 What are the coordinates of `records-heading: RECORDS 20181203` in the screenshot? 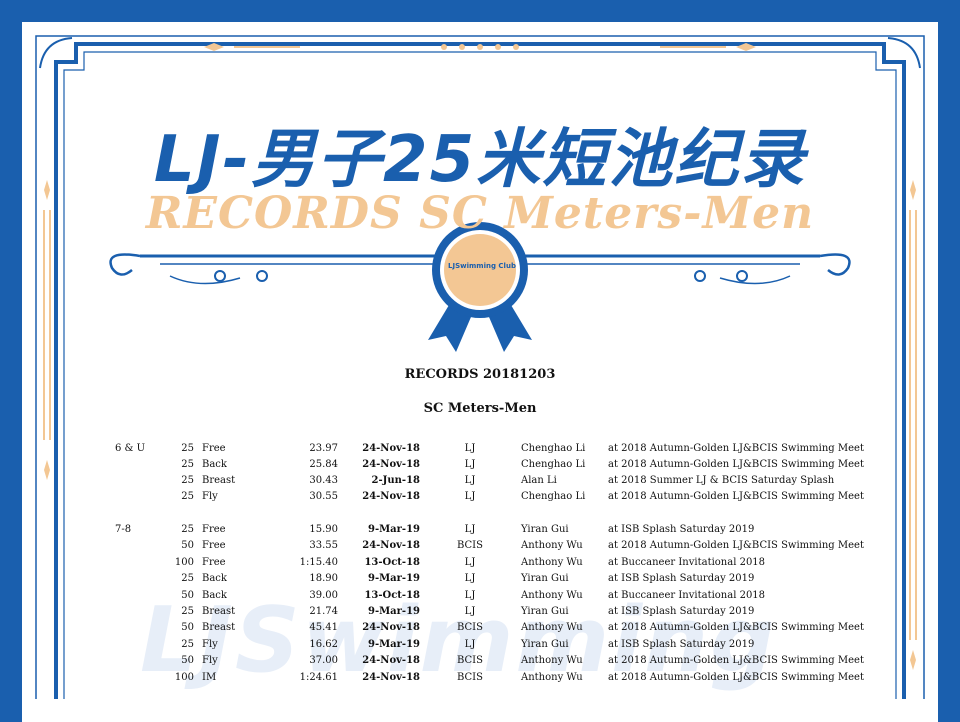 It's located at (480, 374).